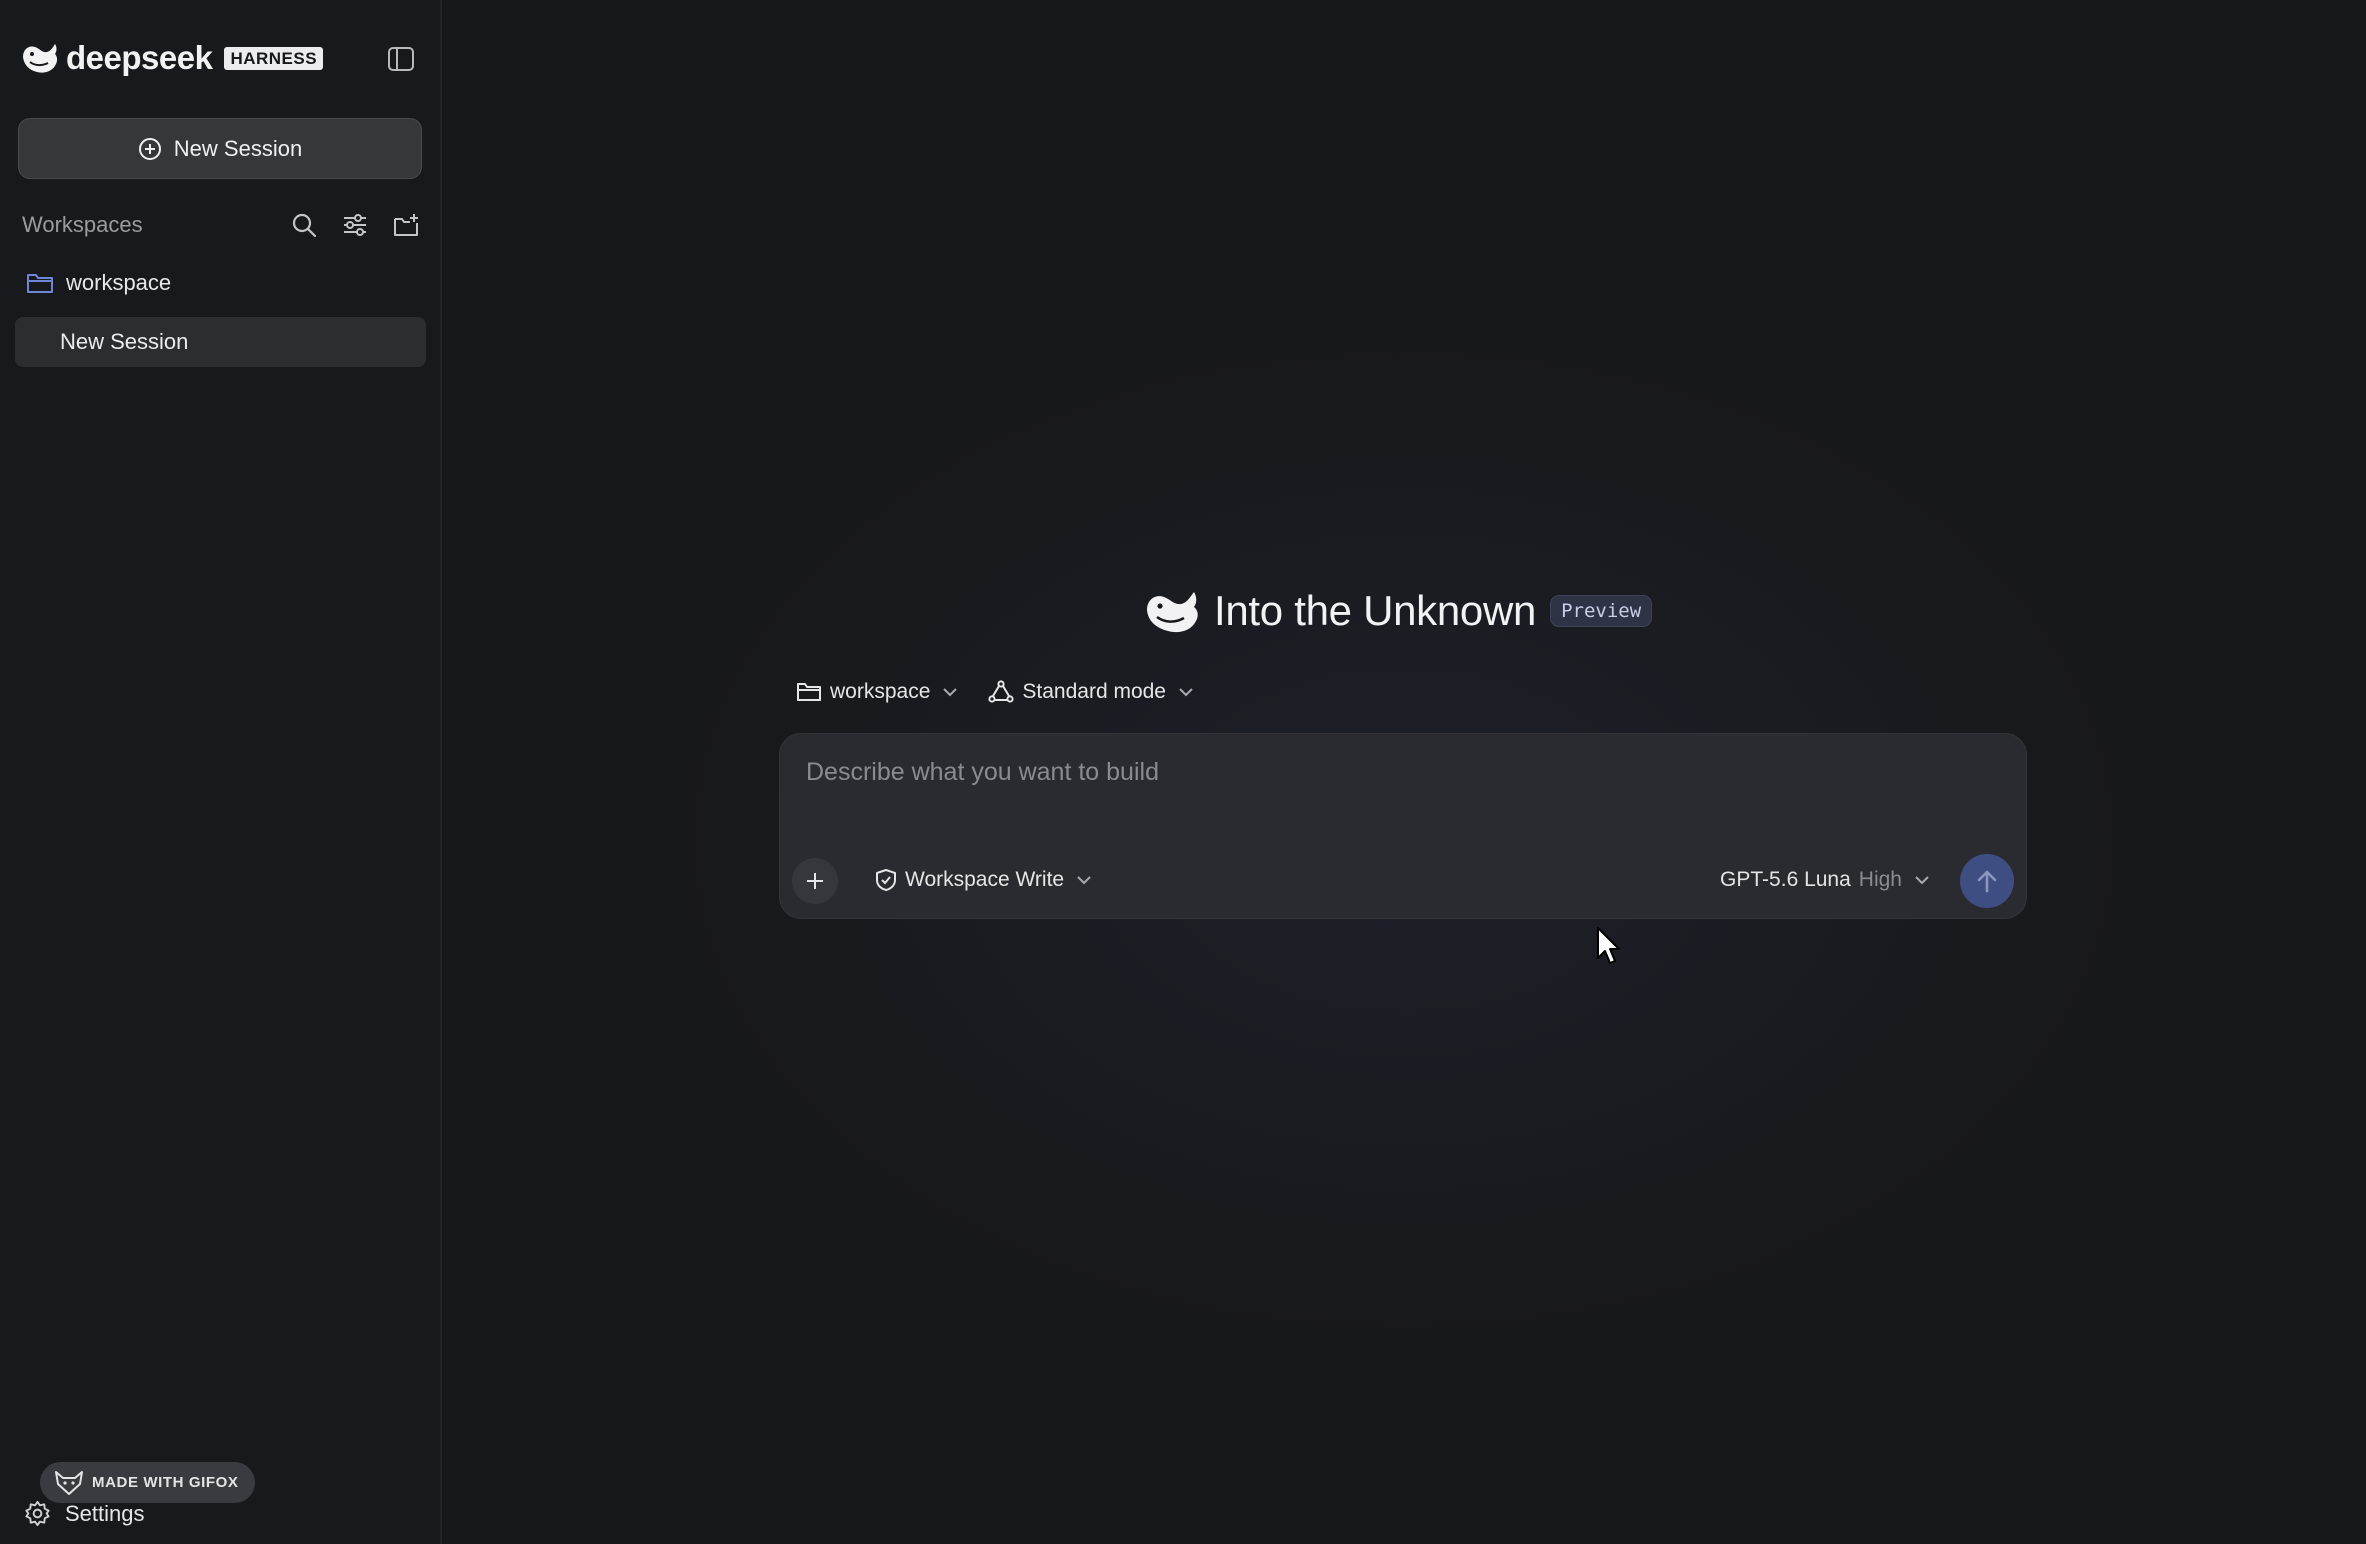 Image resolution: width=2366 pixels, height=1544 pixels. I want to click on new-session-button: New Session, so click(220, 148).